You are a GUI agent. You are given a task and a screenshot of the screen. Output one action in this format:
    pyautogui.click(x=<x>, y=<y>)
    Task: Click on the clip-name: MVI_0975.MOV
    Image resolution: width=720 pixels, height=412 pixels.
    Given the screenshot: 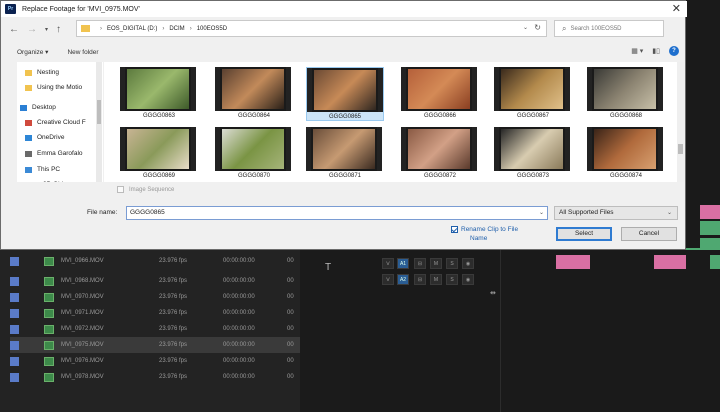 What is the action you would take?
    pyautogui.click(x=82, y=345)
    